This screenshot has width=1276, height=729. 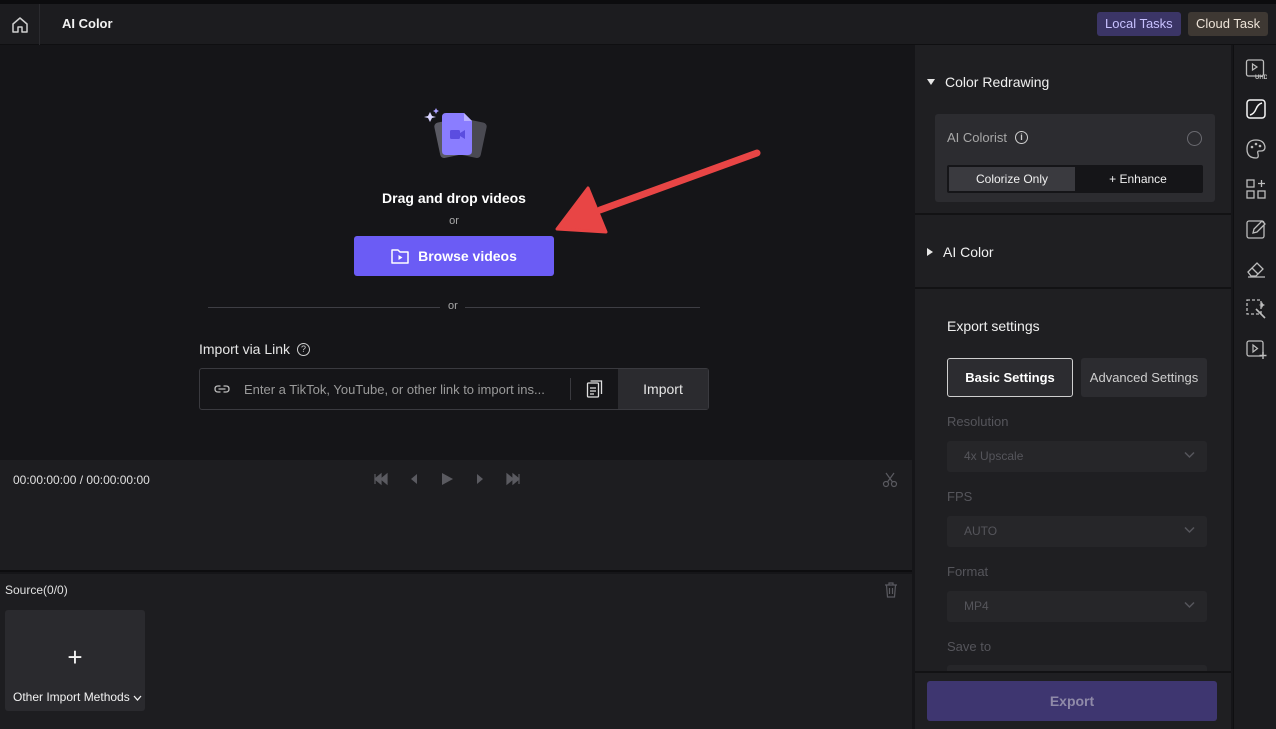 I want to click on app-title: AI Color, so click(x=87, y=23).